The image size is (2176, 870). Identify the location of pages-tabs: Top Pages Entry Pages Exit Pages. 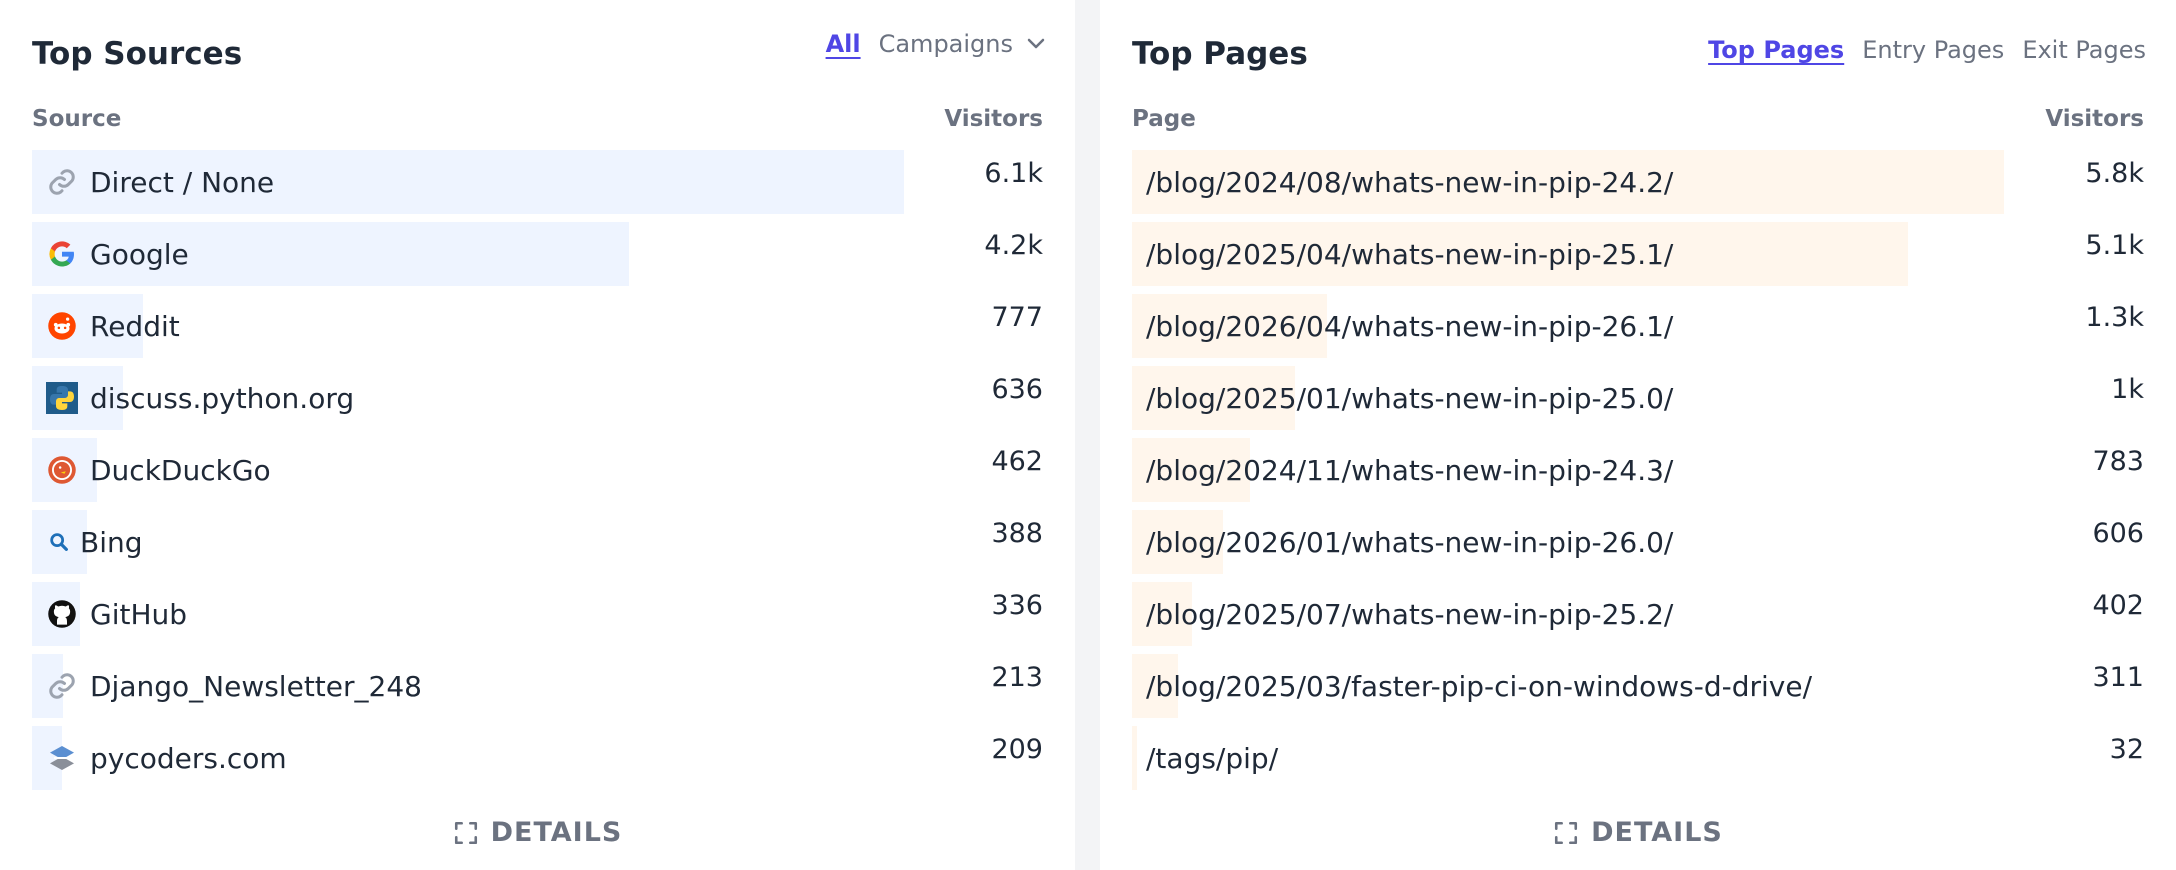
(1927, 50).